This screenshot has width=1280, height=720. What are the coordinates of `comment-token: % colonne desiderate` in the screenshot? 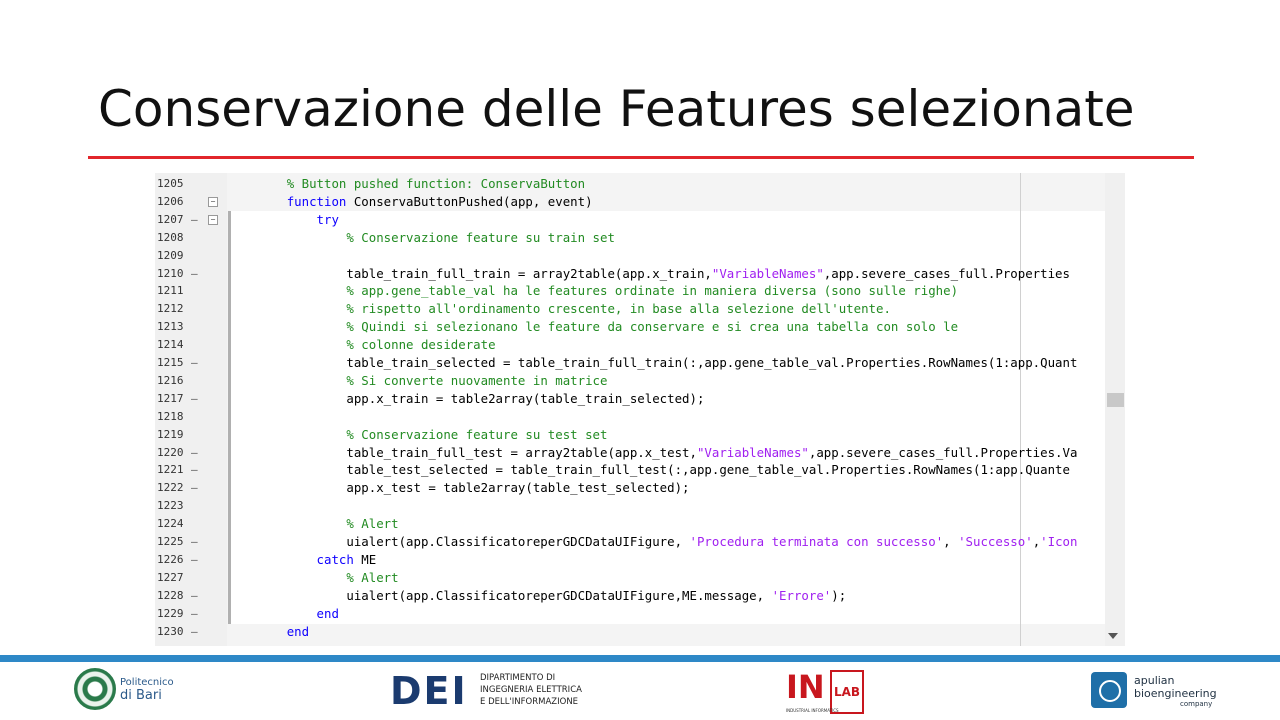 It's located at (421, 345).